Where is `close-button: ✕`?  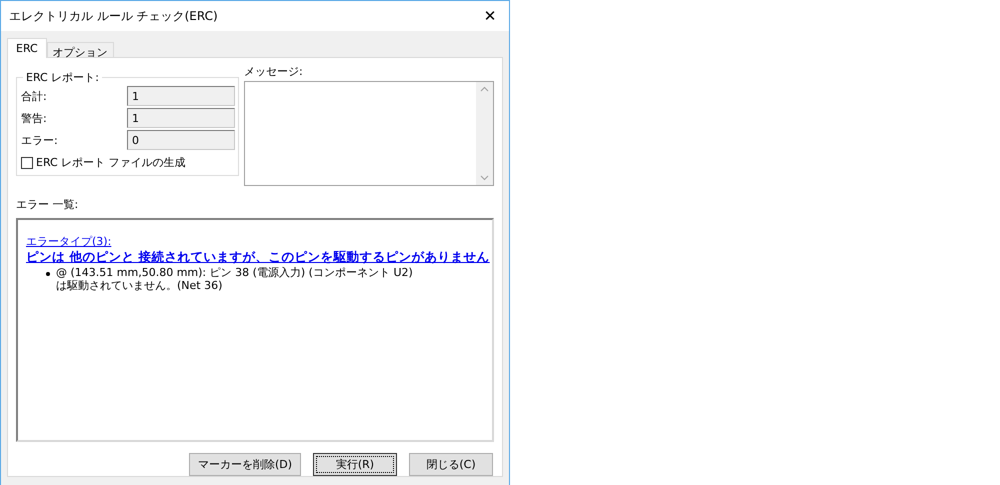
close-button: ✕ is located at coordinates (490, 16).